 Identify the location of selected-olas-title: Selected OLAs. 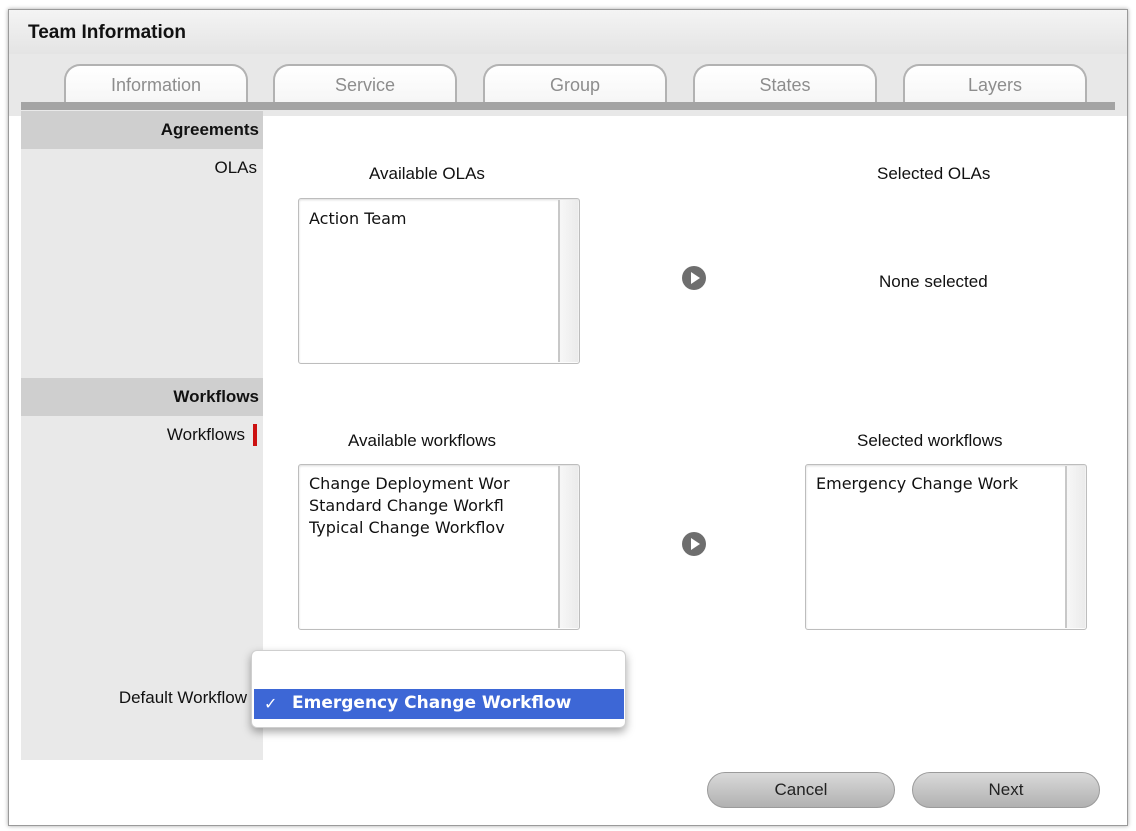
(934, 173).